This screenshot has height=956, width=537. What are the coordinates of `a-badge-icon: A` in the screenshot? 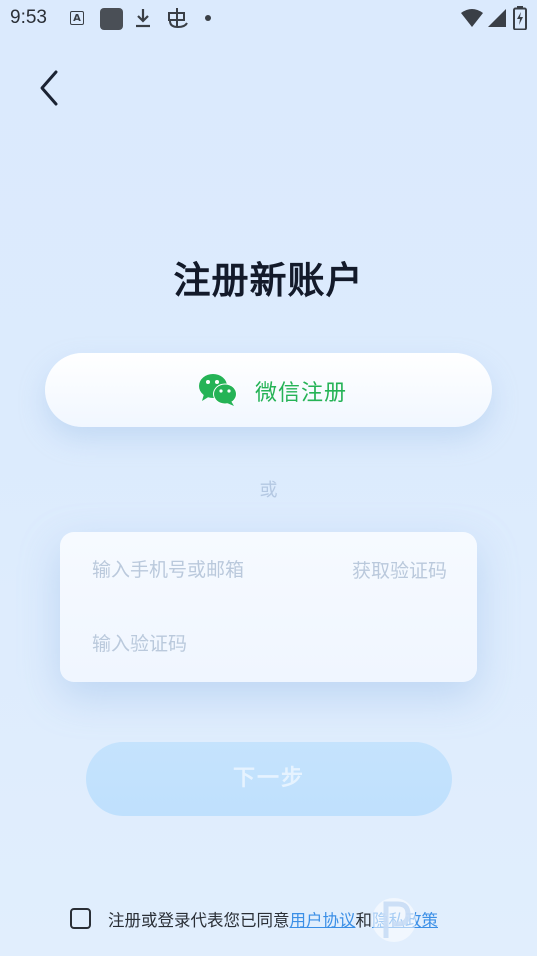 It's located at (77, 18).